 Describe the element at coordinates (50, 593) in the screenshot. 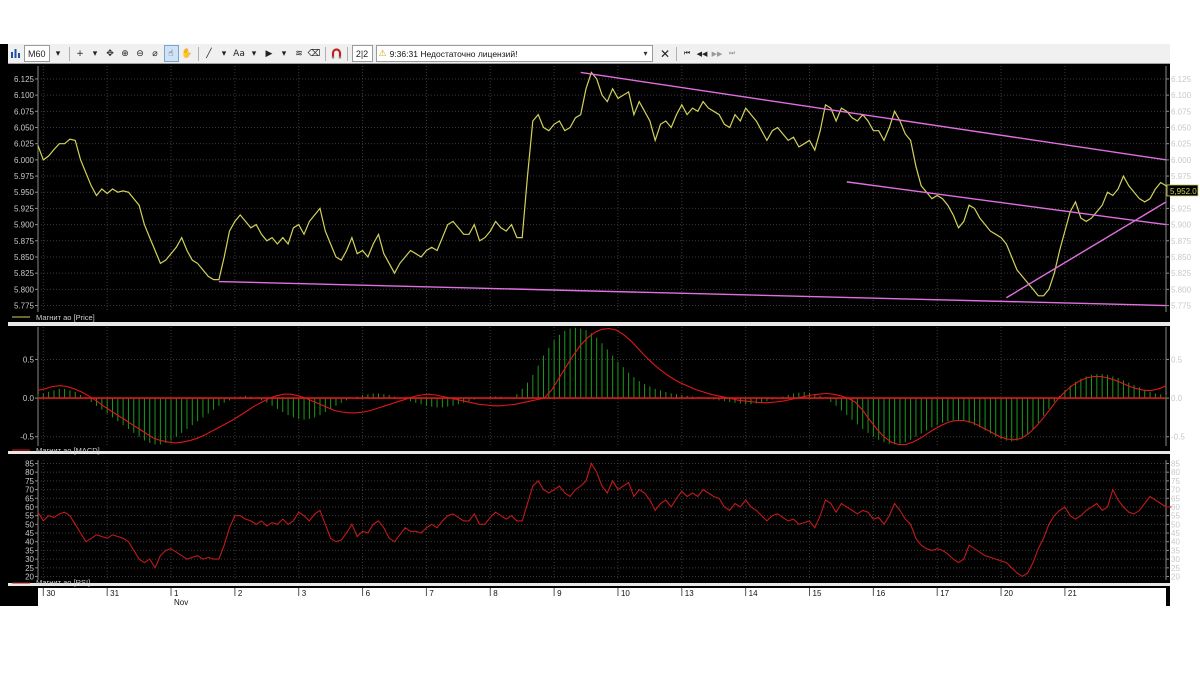

I see `date-tick-label: 30` at that location.